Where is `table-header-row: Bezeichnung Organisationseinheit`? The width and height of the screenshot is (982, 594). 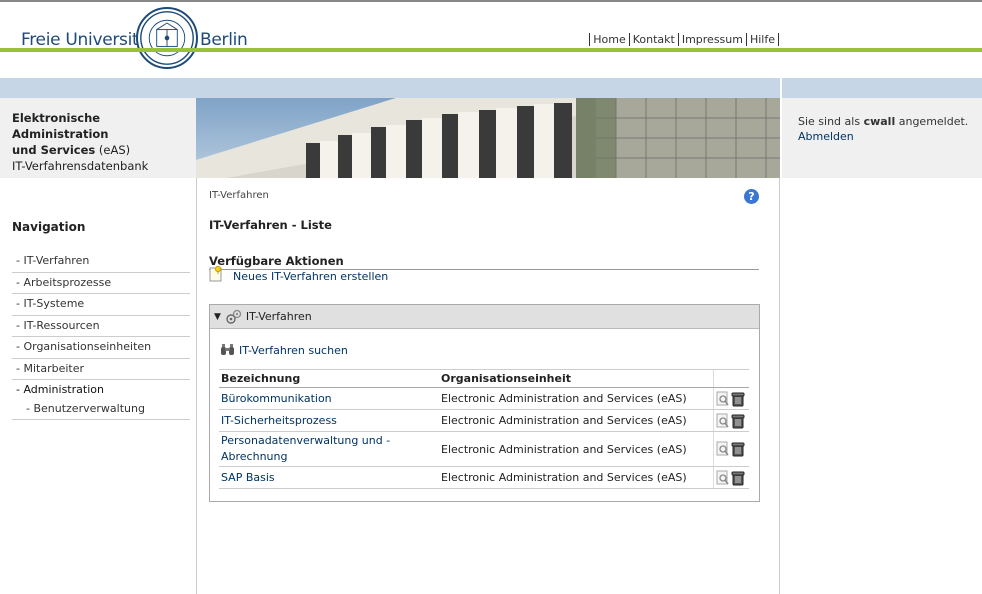 table-header-row: Bezeichnung Organisationseinheit is located at coordinates (484, 378).